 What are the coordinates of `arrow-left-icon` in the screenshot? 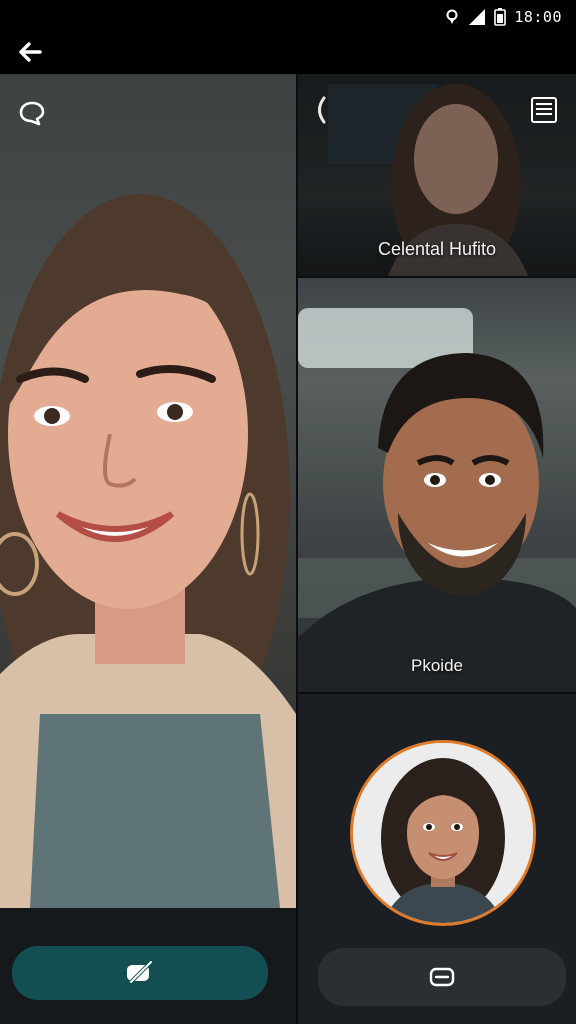 It's located at (30, 52).